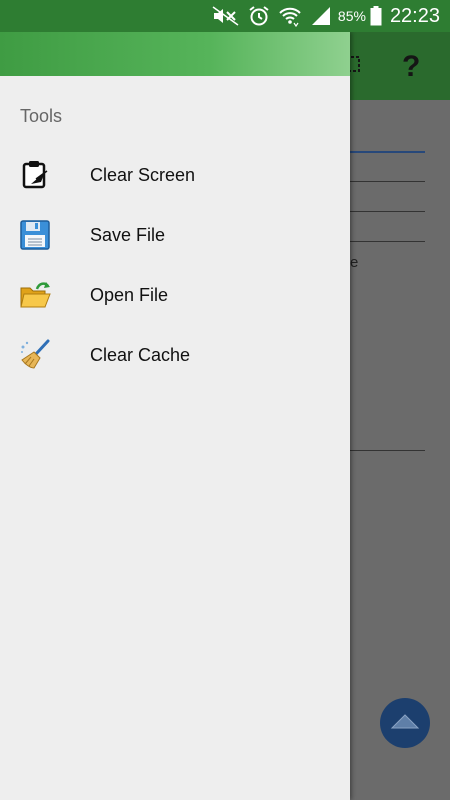  Describe the element at coordinates (35, 235) in the screenshot. I see `floppy-disk-icon` at that location.